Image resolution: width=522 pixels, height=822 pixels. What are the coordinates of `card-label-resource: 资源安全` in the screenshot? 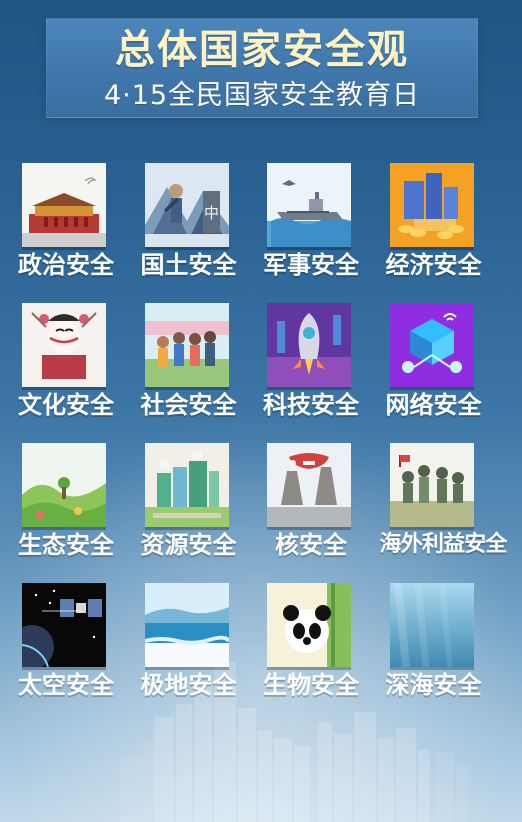 It's located at (188, 545).